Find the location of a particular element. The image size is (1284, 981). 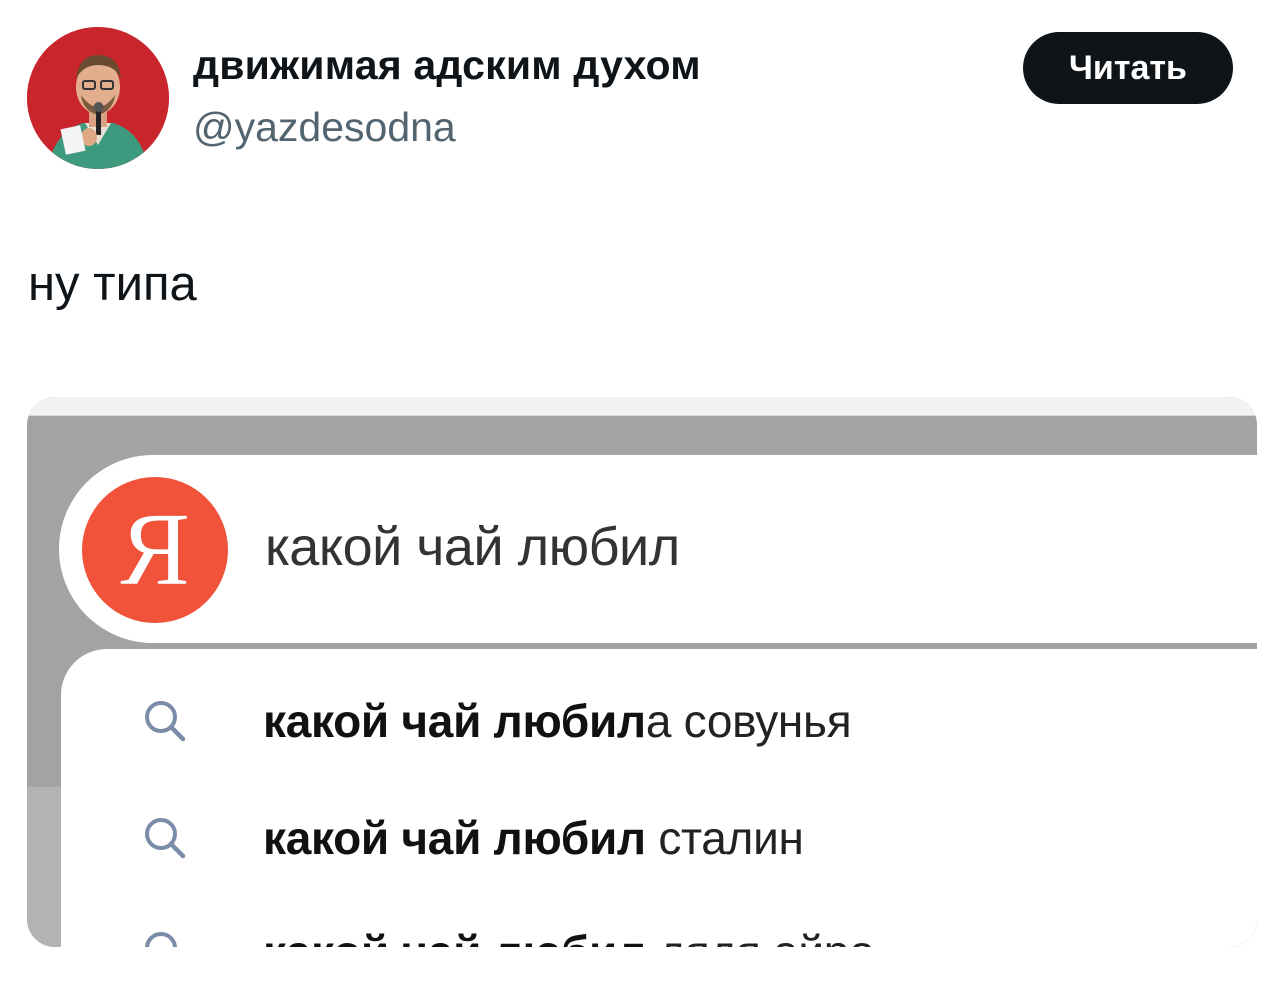

suggestion-text: какой чай любил дядя айро is located at coordinates (569, 936).